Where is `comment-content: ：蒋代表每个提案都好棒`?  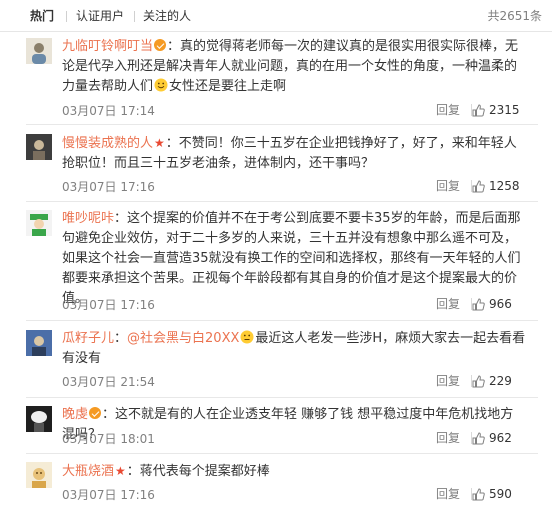 comment-content: ：蒋代表每个提案都好棒 is located at coordinates (198, 471).